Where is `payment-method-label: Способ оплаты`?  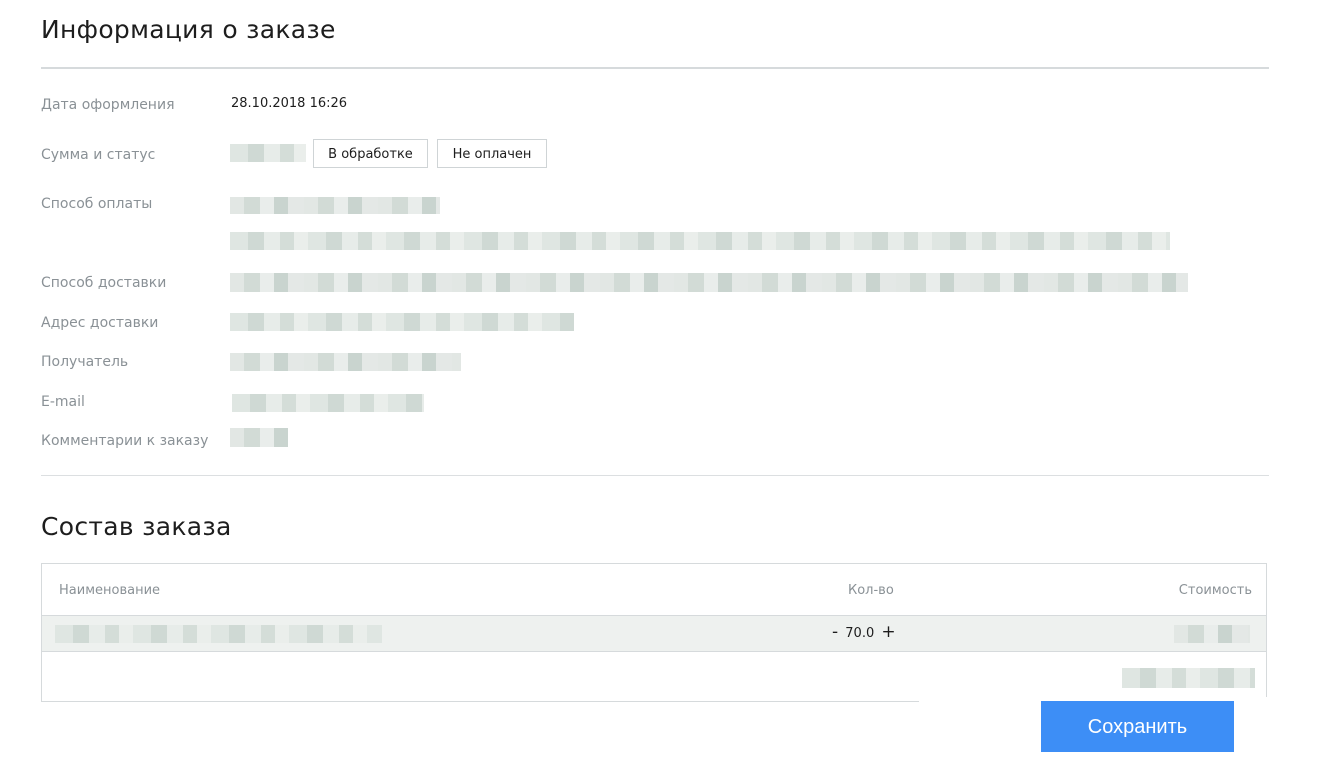
payment-method-label: Способ оплаты is located at coordinates (97, 204).